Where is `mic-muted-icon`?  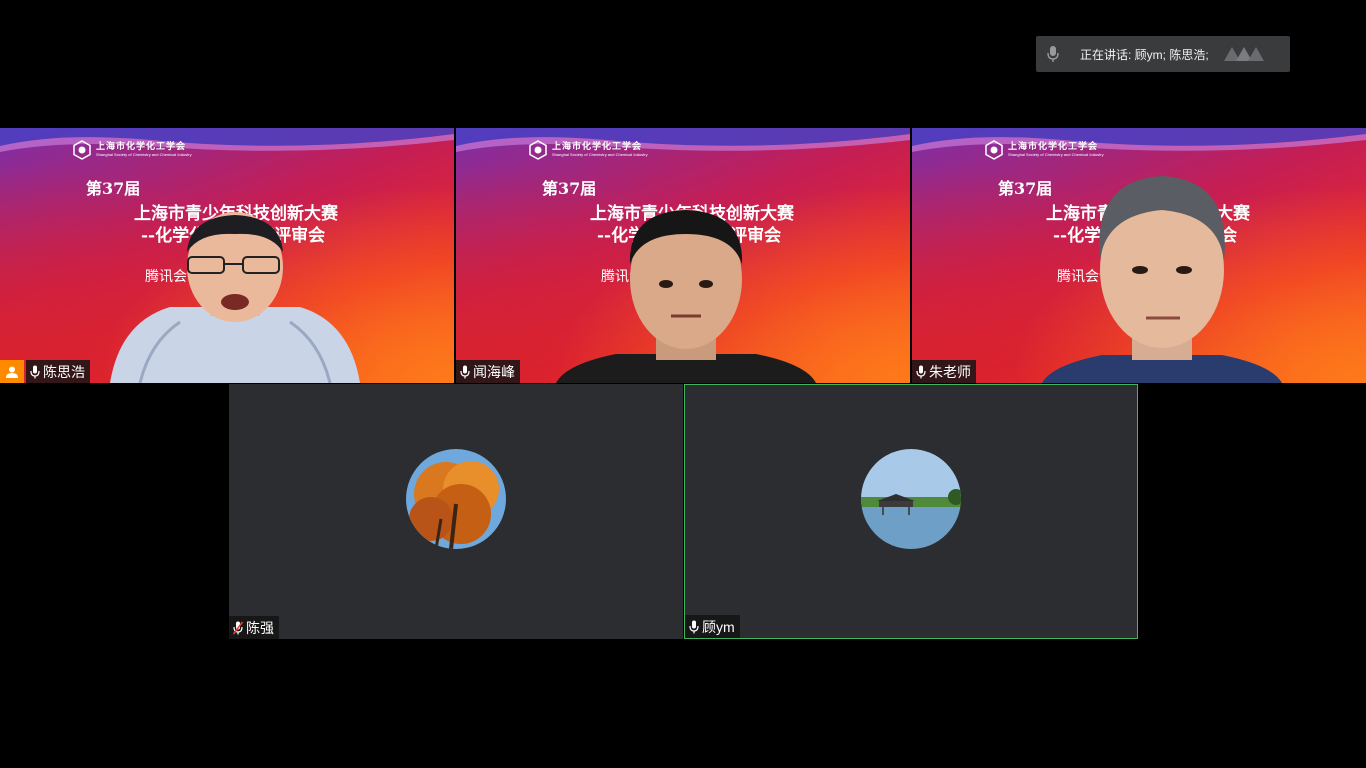
mic-muted-icon is located at coordinates (238, 627).